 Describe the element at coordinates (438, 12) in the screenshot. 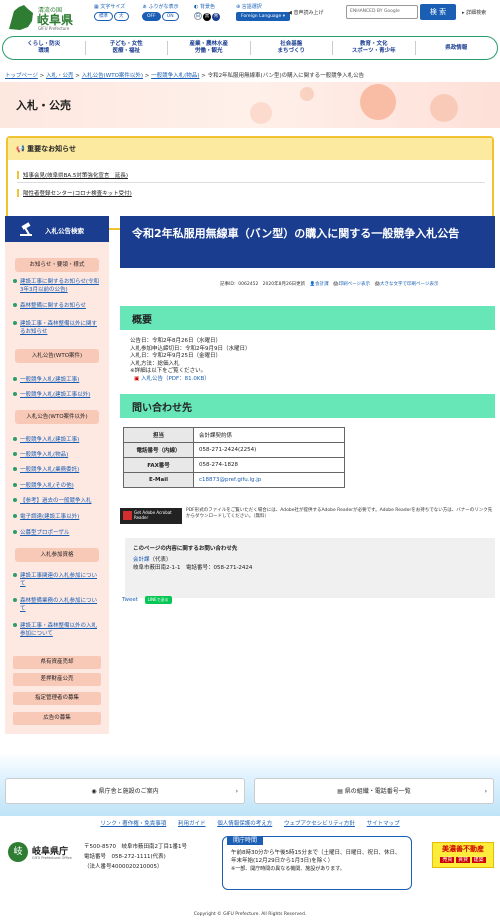

I see `search-button: 検 索` at that location.